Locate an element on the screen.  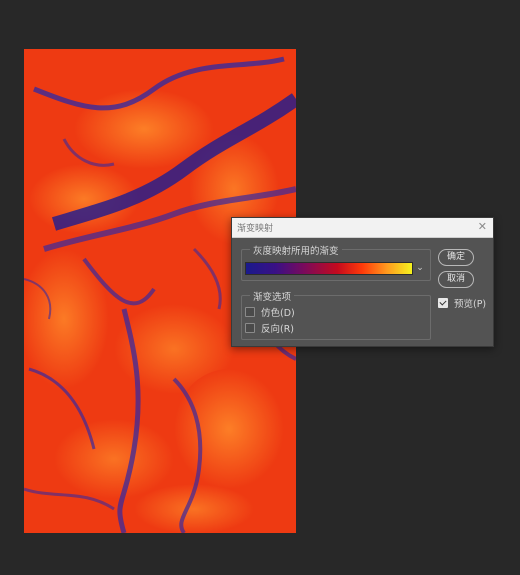
reverse-option: 反向(R) is located at coordinates (270, 328).